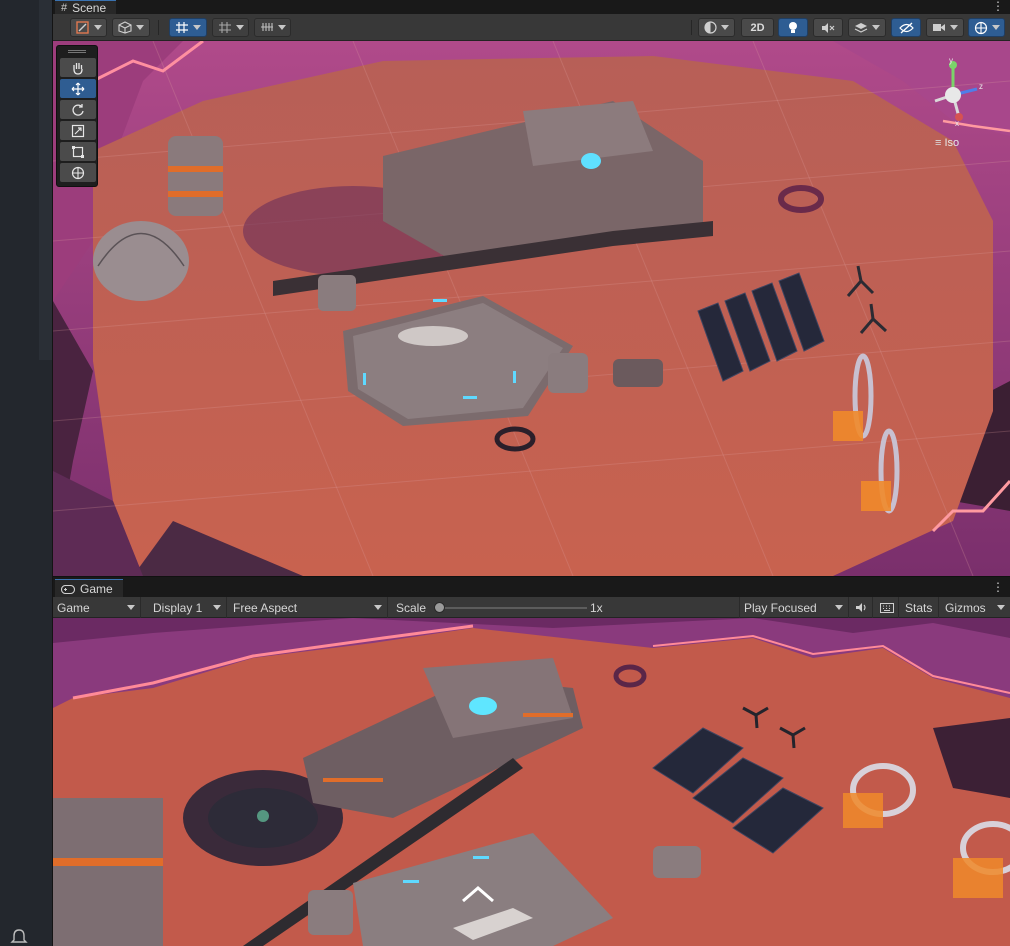  Describe the element at coordinates (97, 607) in the screenshot. I see `game-view-mode-dropdown: Game` at that location.